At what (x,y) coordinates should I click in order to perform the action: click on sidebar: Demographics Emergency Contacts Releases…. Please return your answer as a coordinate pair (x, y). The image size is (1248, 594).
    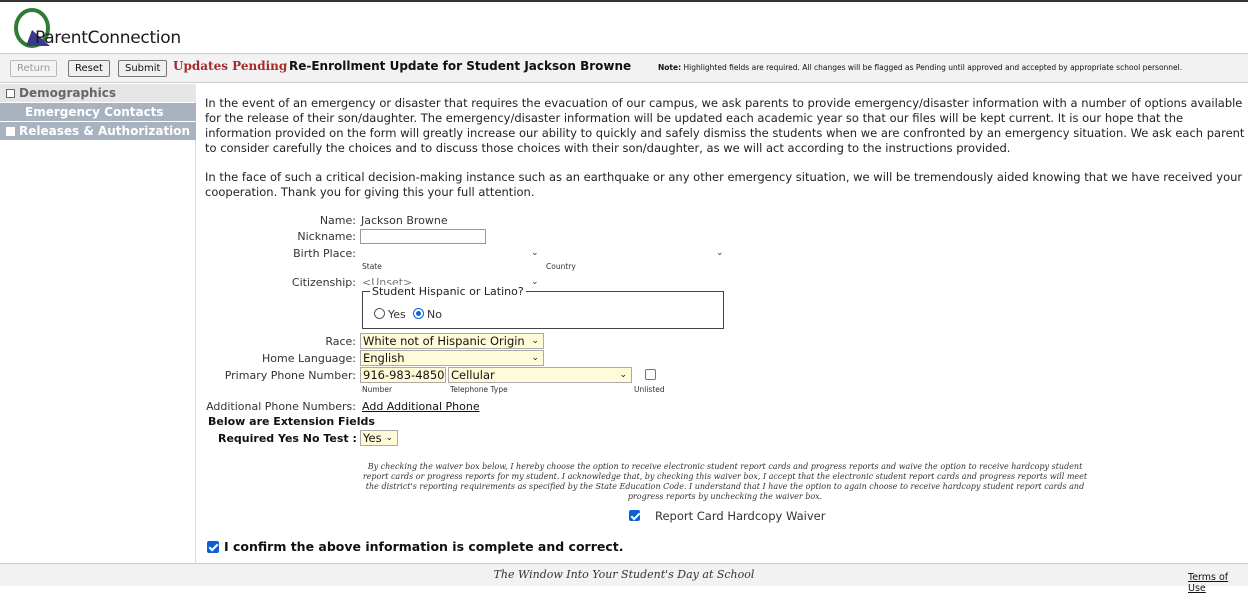
    Looking at the image, I should click on (98, 323).